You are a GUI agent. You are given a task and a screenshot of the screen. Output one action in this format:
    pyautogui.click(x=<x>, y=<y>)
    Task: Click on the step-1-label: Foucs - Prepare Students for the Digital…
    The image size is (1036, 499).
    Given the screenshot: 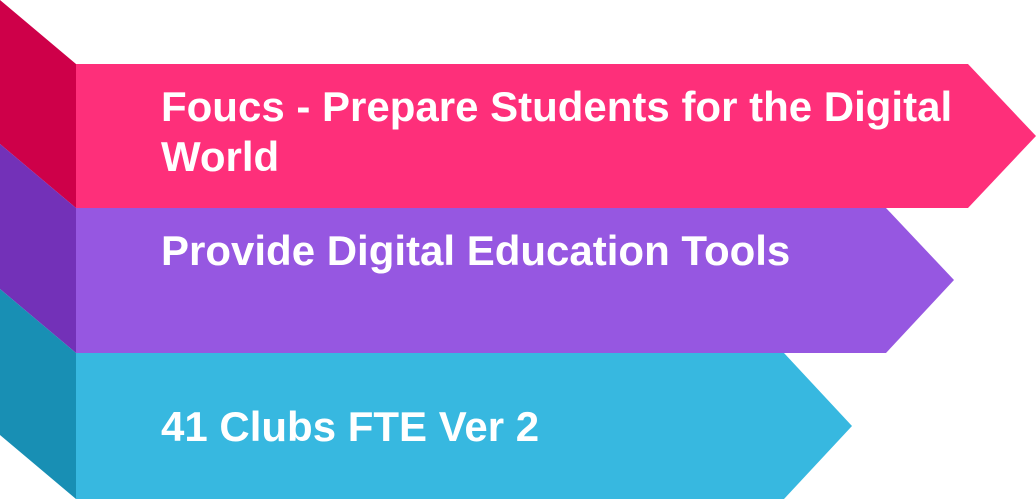 What is the action you would take?
    pyautogui.click(x=557, y=131)
    